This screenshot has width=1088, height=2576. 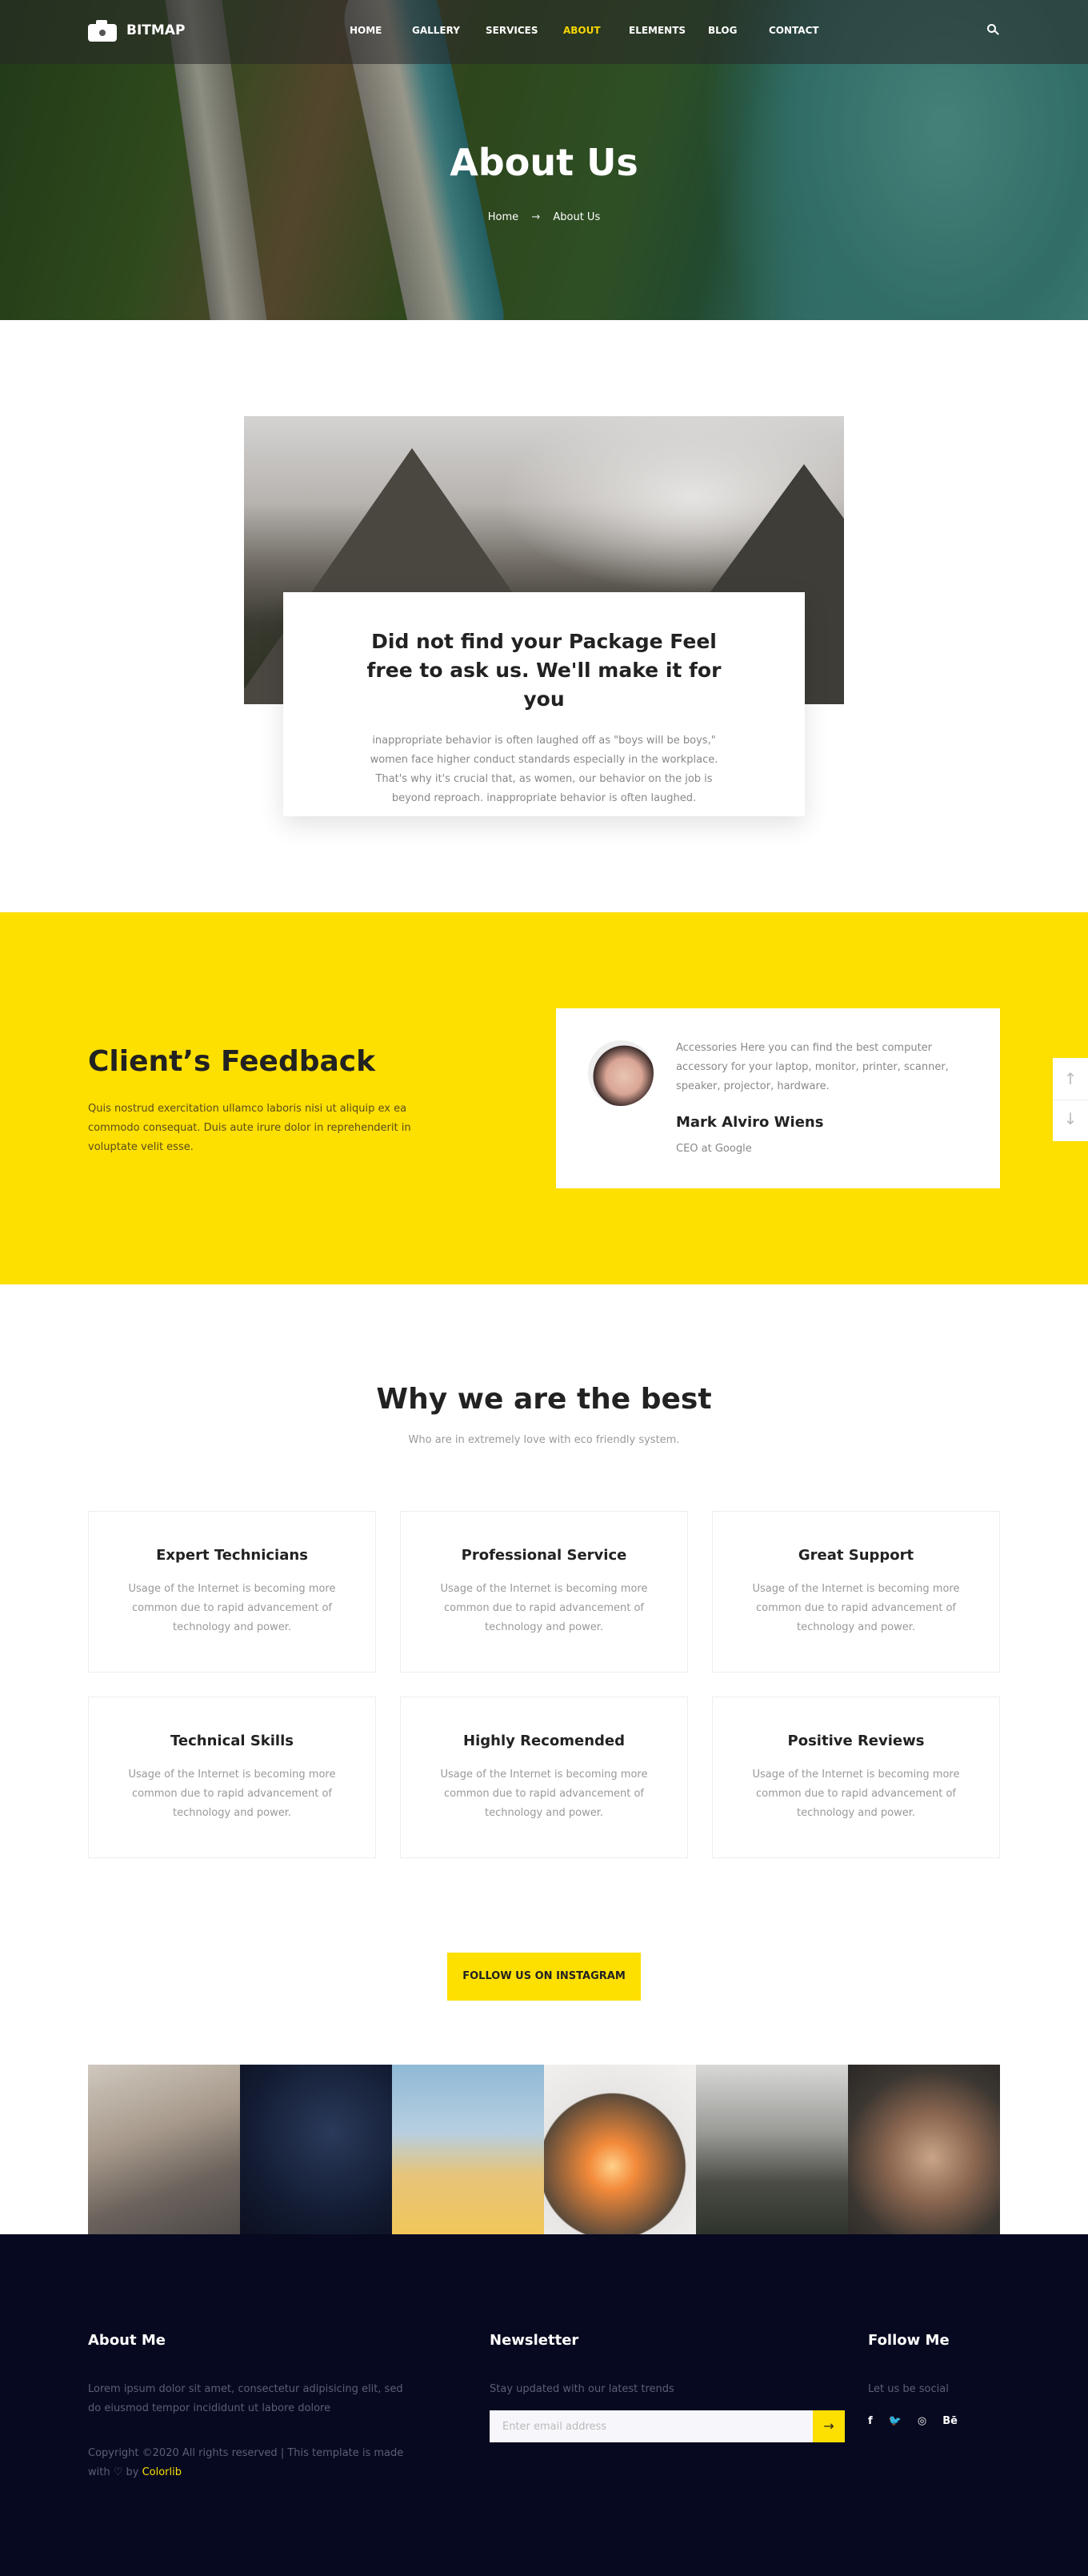 I want to click on footer-follow-title: Follow Me, so click(x=909, y=2340).